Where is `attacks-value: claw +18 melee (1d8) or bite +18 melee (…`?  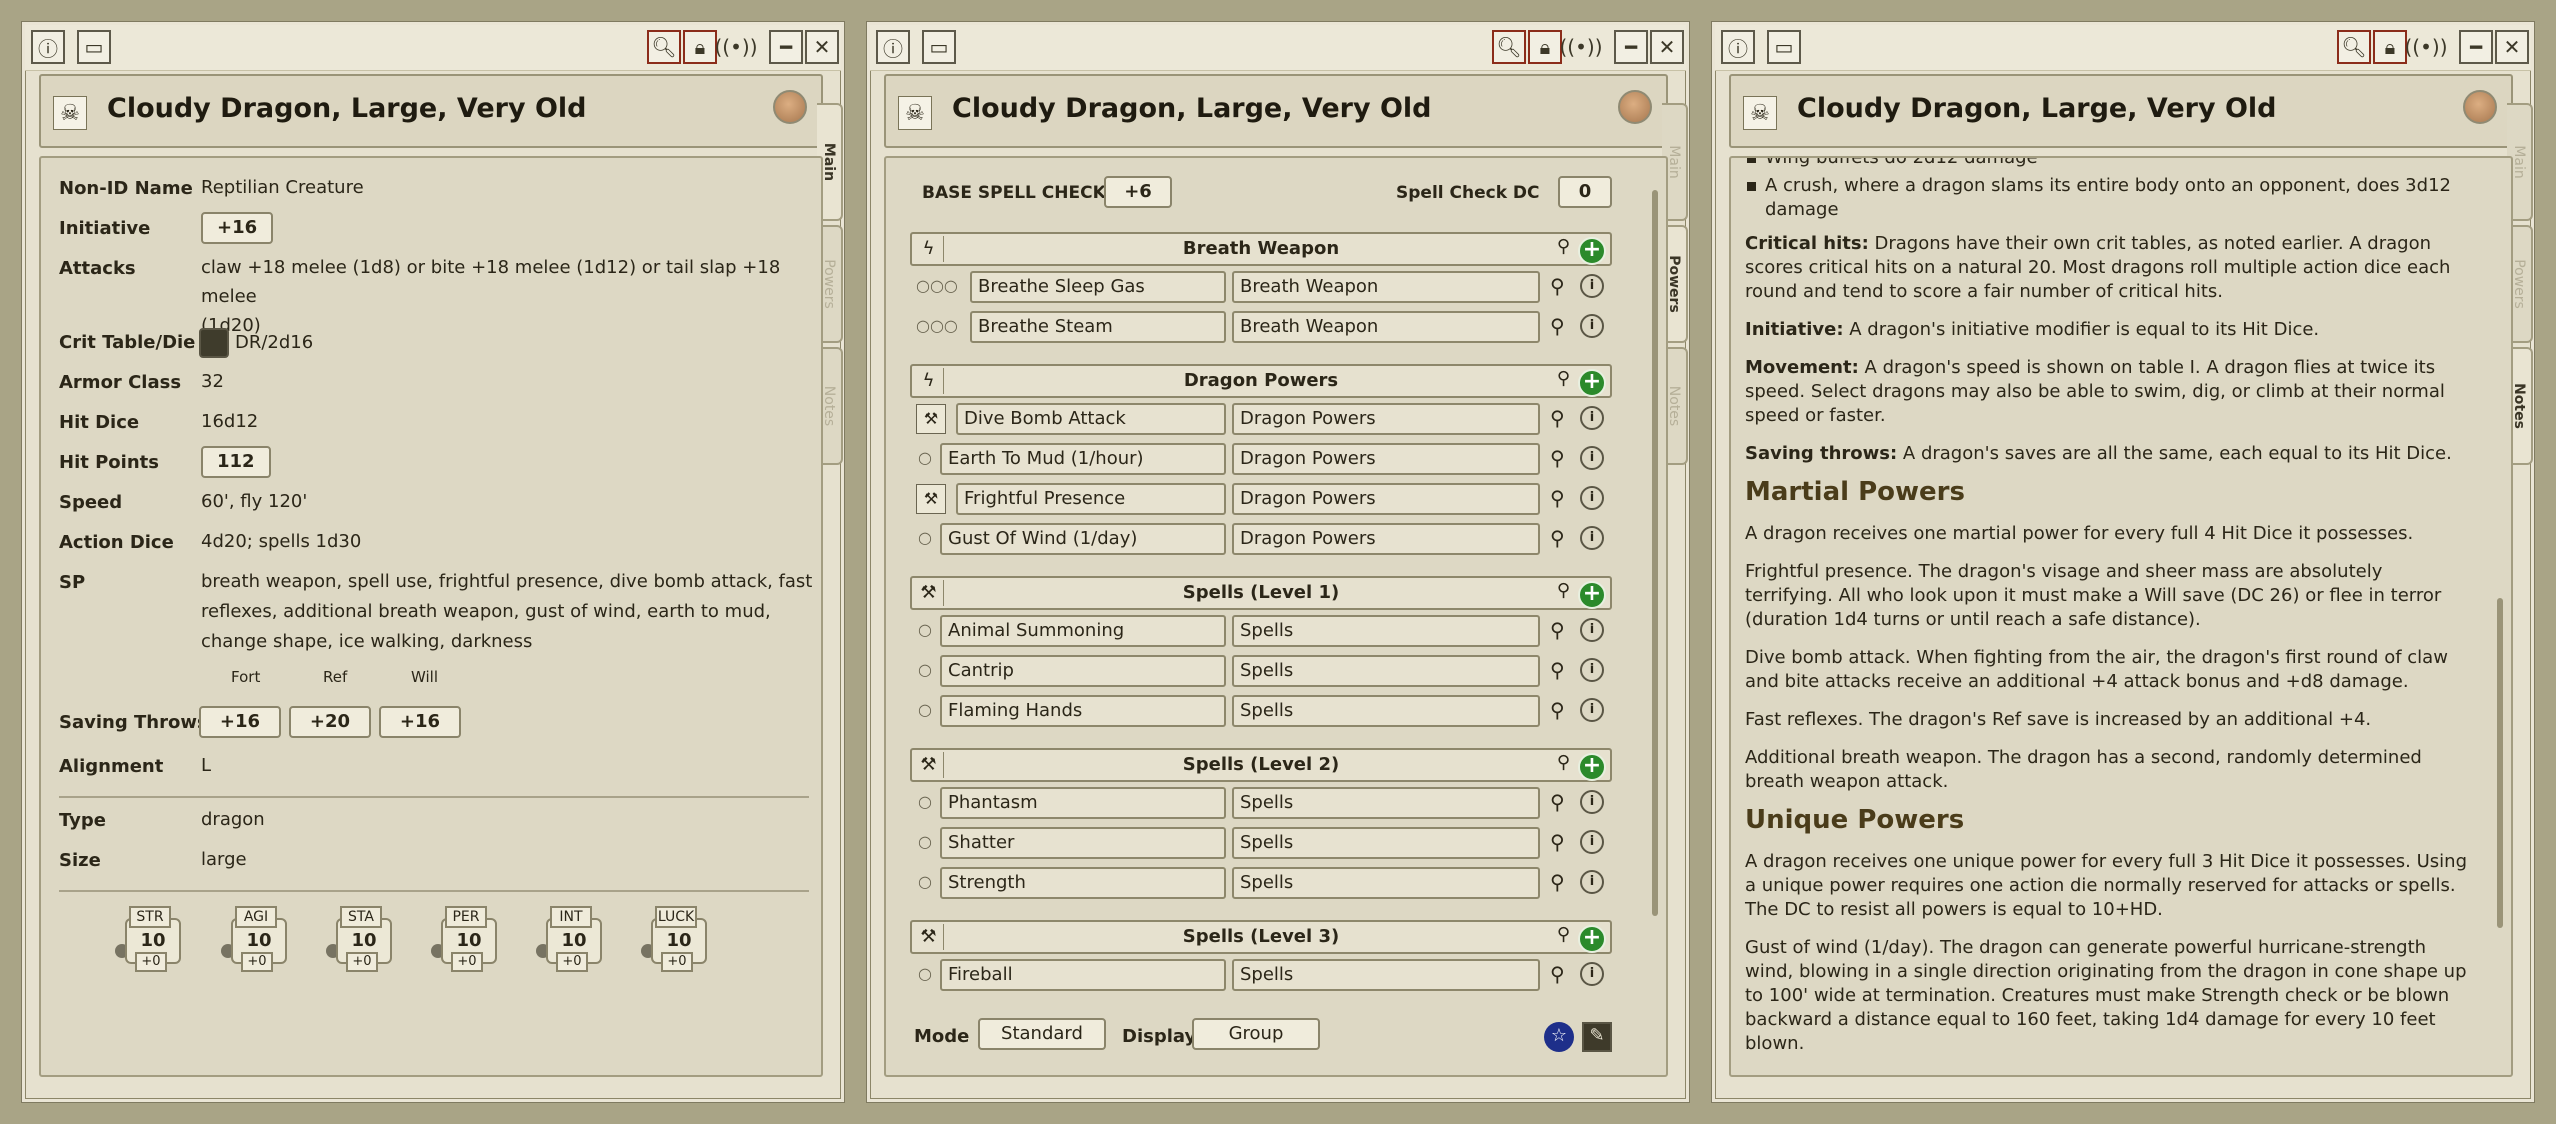 attacks-value: claw +18 melee (1d8) or bite +18 melee (… is located at coordinates (511, 296).